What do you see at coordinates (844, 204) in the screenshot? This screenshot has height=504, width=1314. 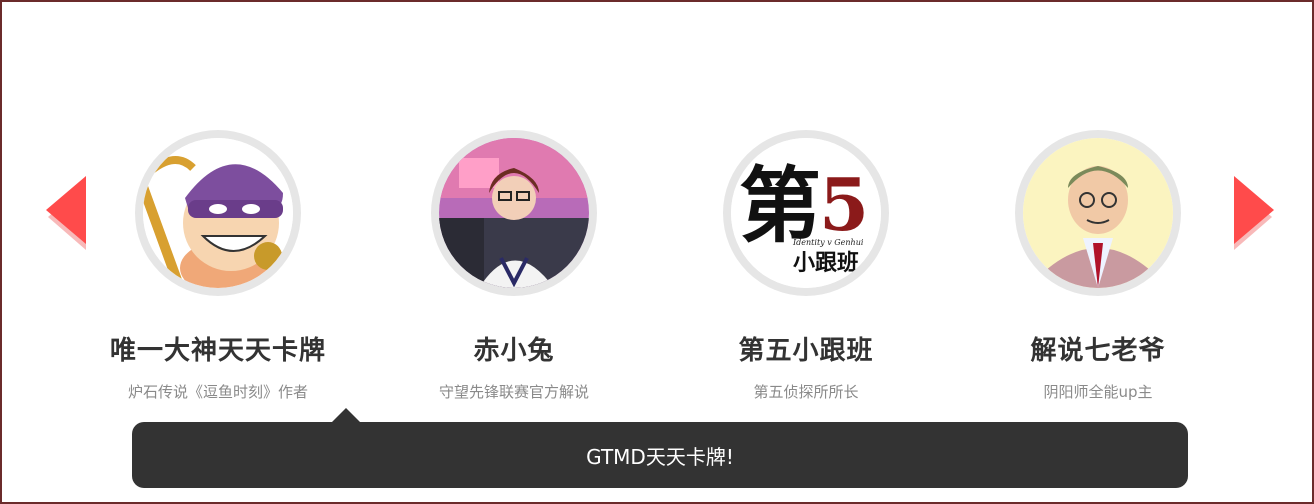 I see `svg-text: 5` at bounding box center [844, 204].